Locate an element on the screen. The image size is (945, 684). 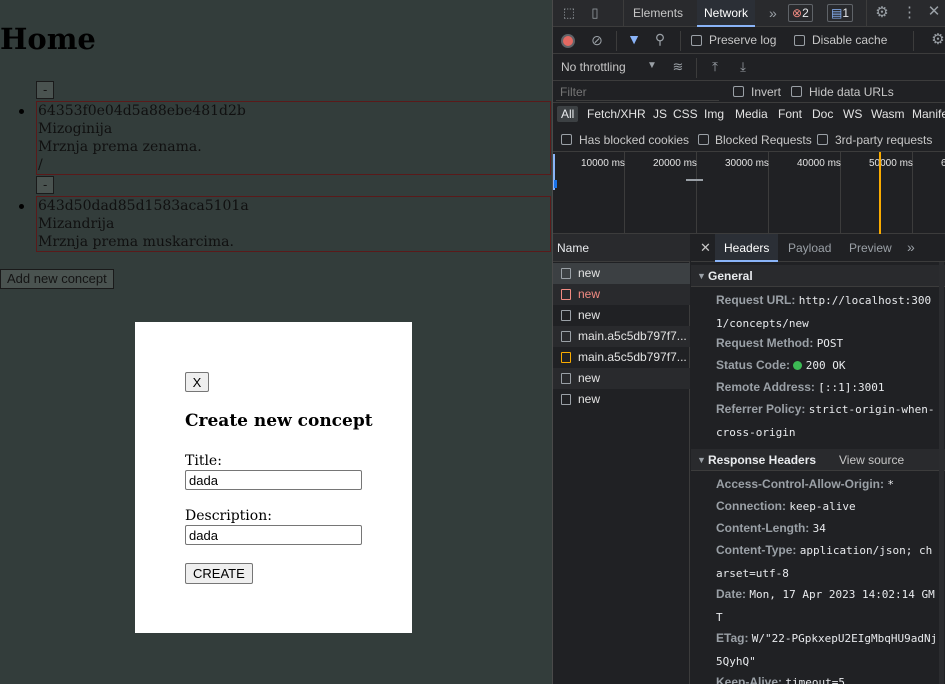
hide-data-urls-checkbox is located at coordinates (796, 91).